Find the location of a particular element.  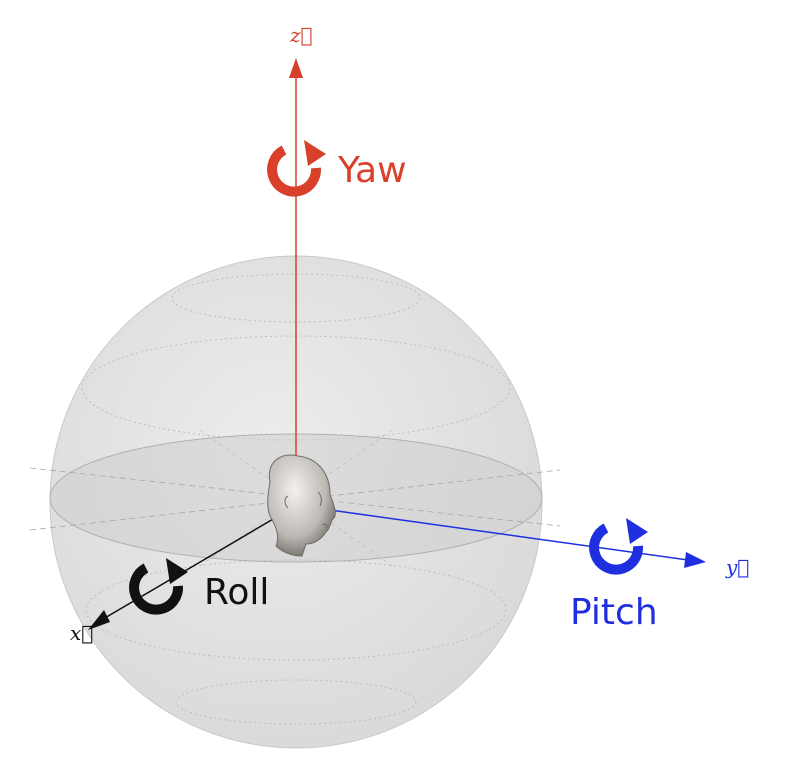

roll-label: Roll is located at coordinates (236, 592).